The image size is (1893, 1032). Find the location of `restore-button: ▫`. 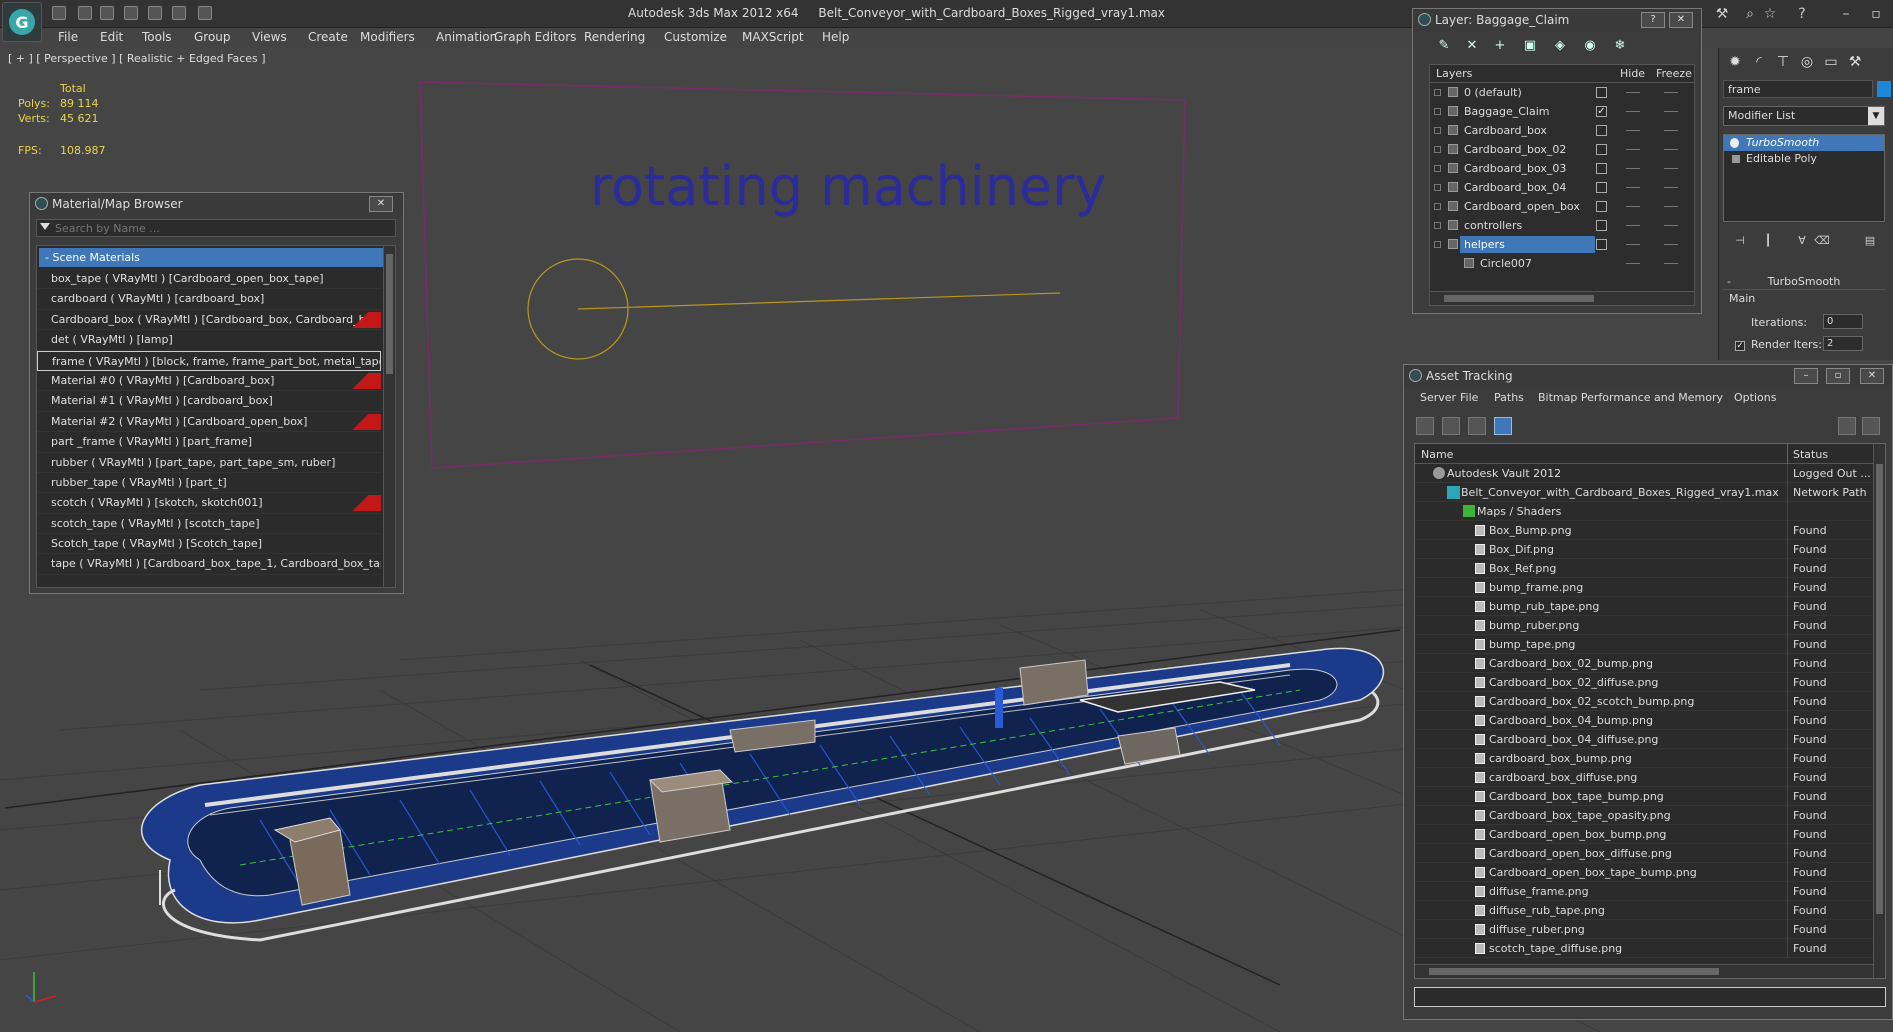

restore-button: ▫ is located at coordinates (1838, 376).